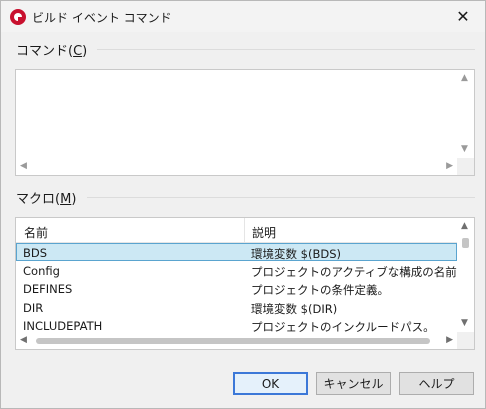 This screenshot has height=409, width=486. What do you see at coordinates (320, 290) in the screenshot?
I see `macro-description: プロジェクトの条件定義。` at bounding box center [320, 290].